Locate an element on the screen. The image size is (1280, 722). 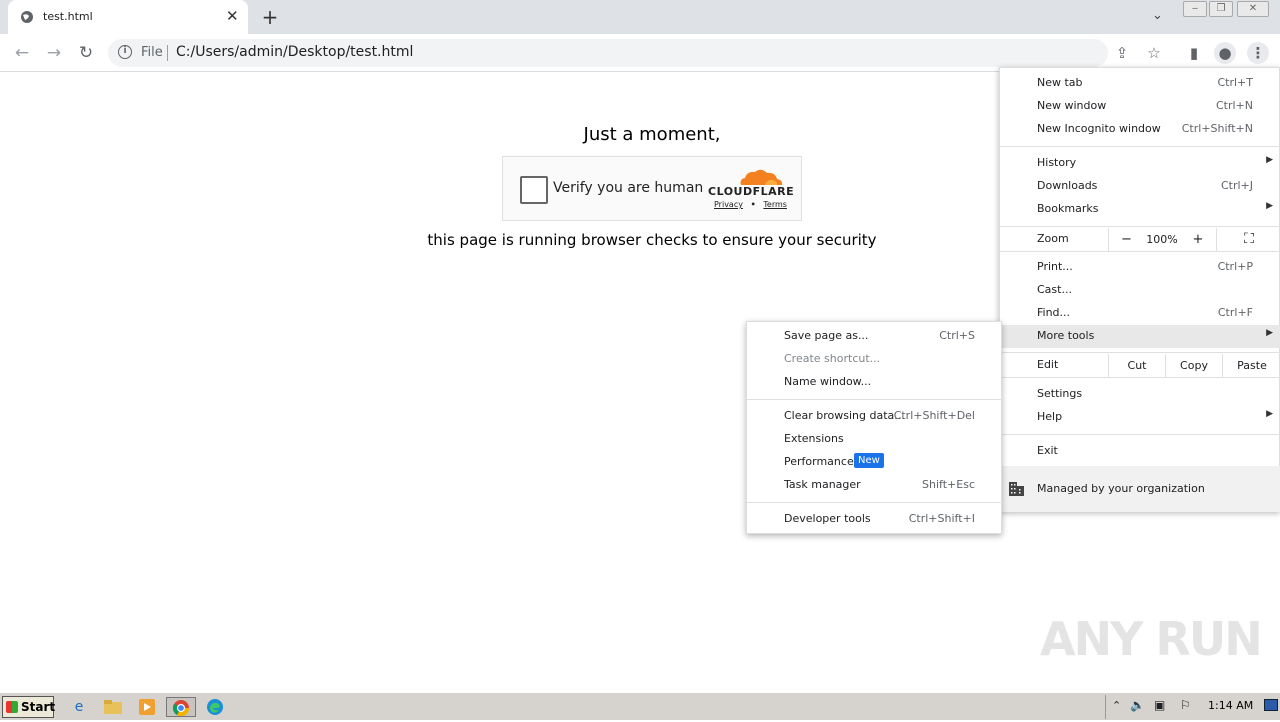
profile-icon: ● is located at coordinates (1225, 53).